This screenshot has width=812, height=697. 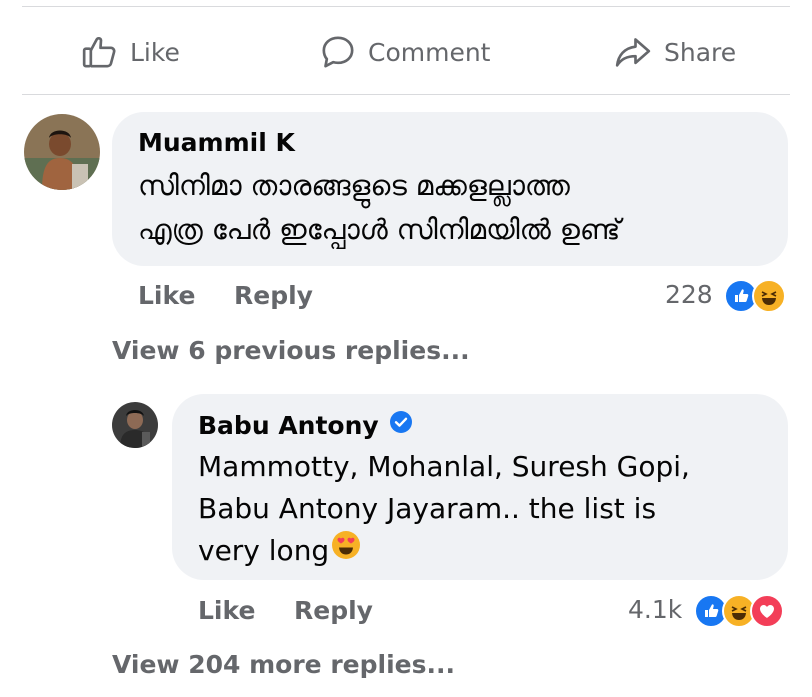 I want to click on reply-text-line-end: very long, so click(x=264, y=550).